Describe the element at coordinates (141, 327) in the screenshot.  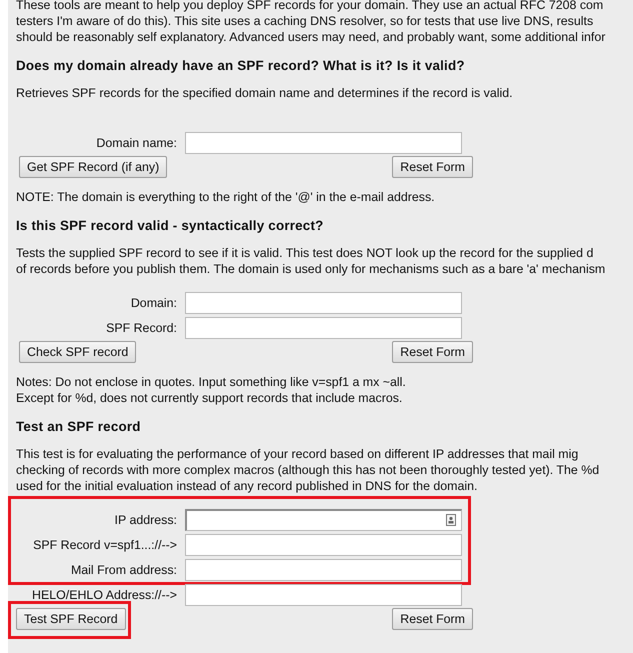
I see `field-label: SPF Record:` at that location.